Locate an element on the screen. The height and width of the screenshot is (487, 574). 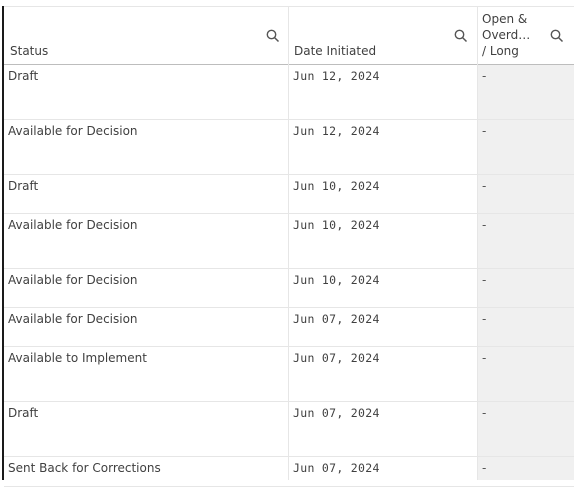
table-row: Available for Decision Jun 07, 2024 - is located at coordinates (289, 327).